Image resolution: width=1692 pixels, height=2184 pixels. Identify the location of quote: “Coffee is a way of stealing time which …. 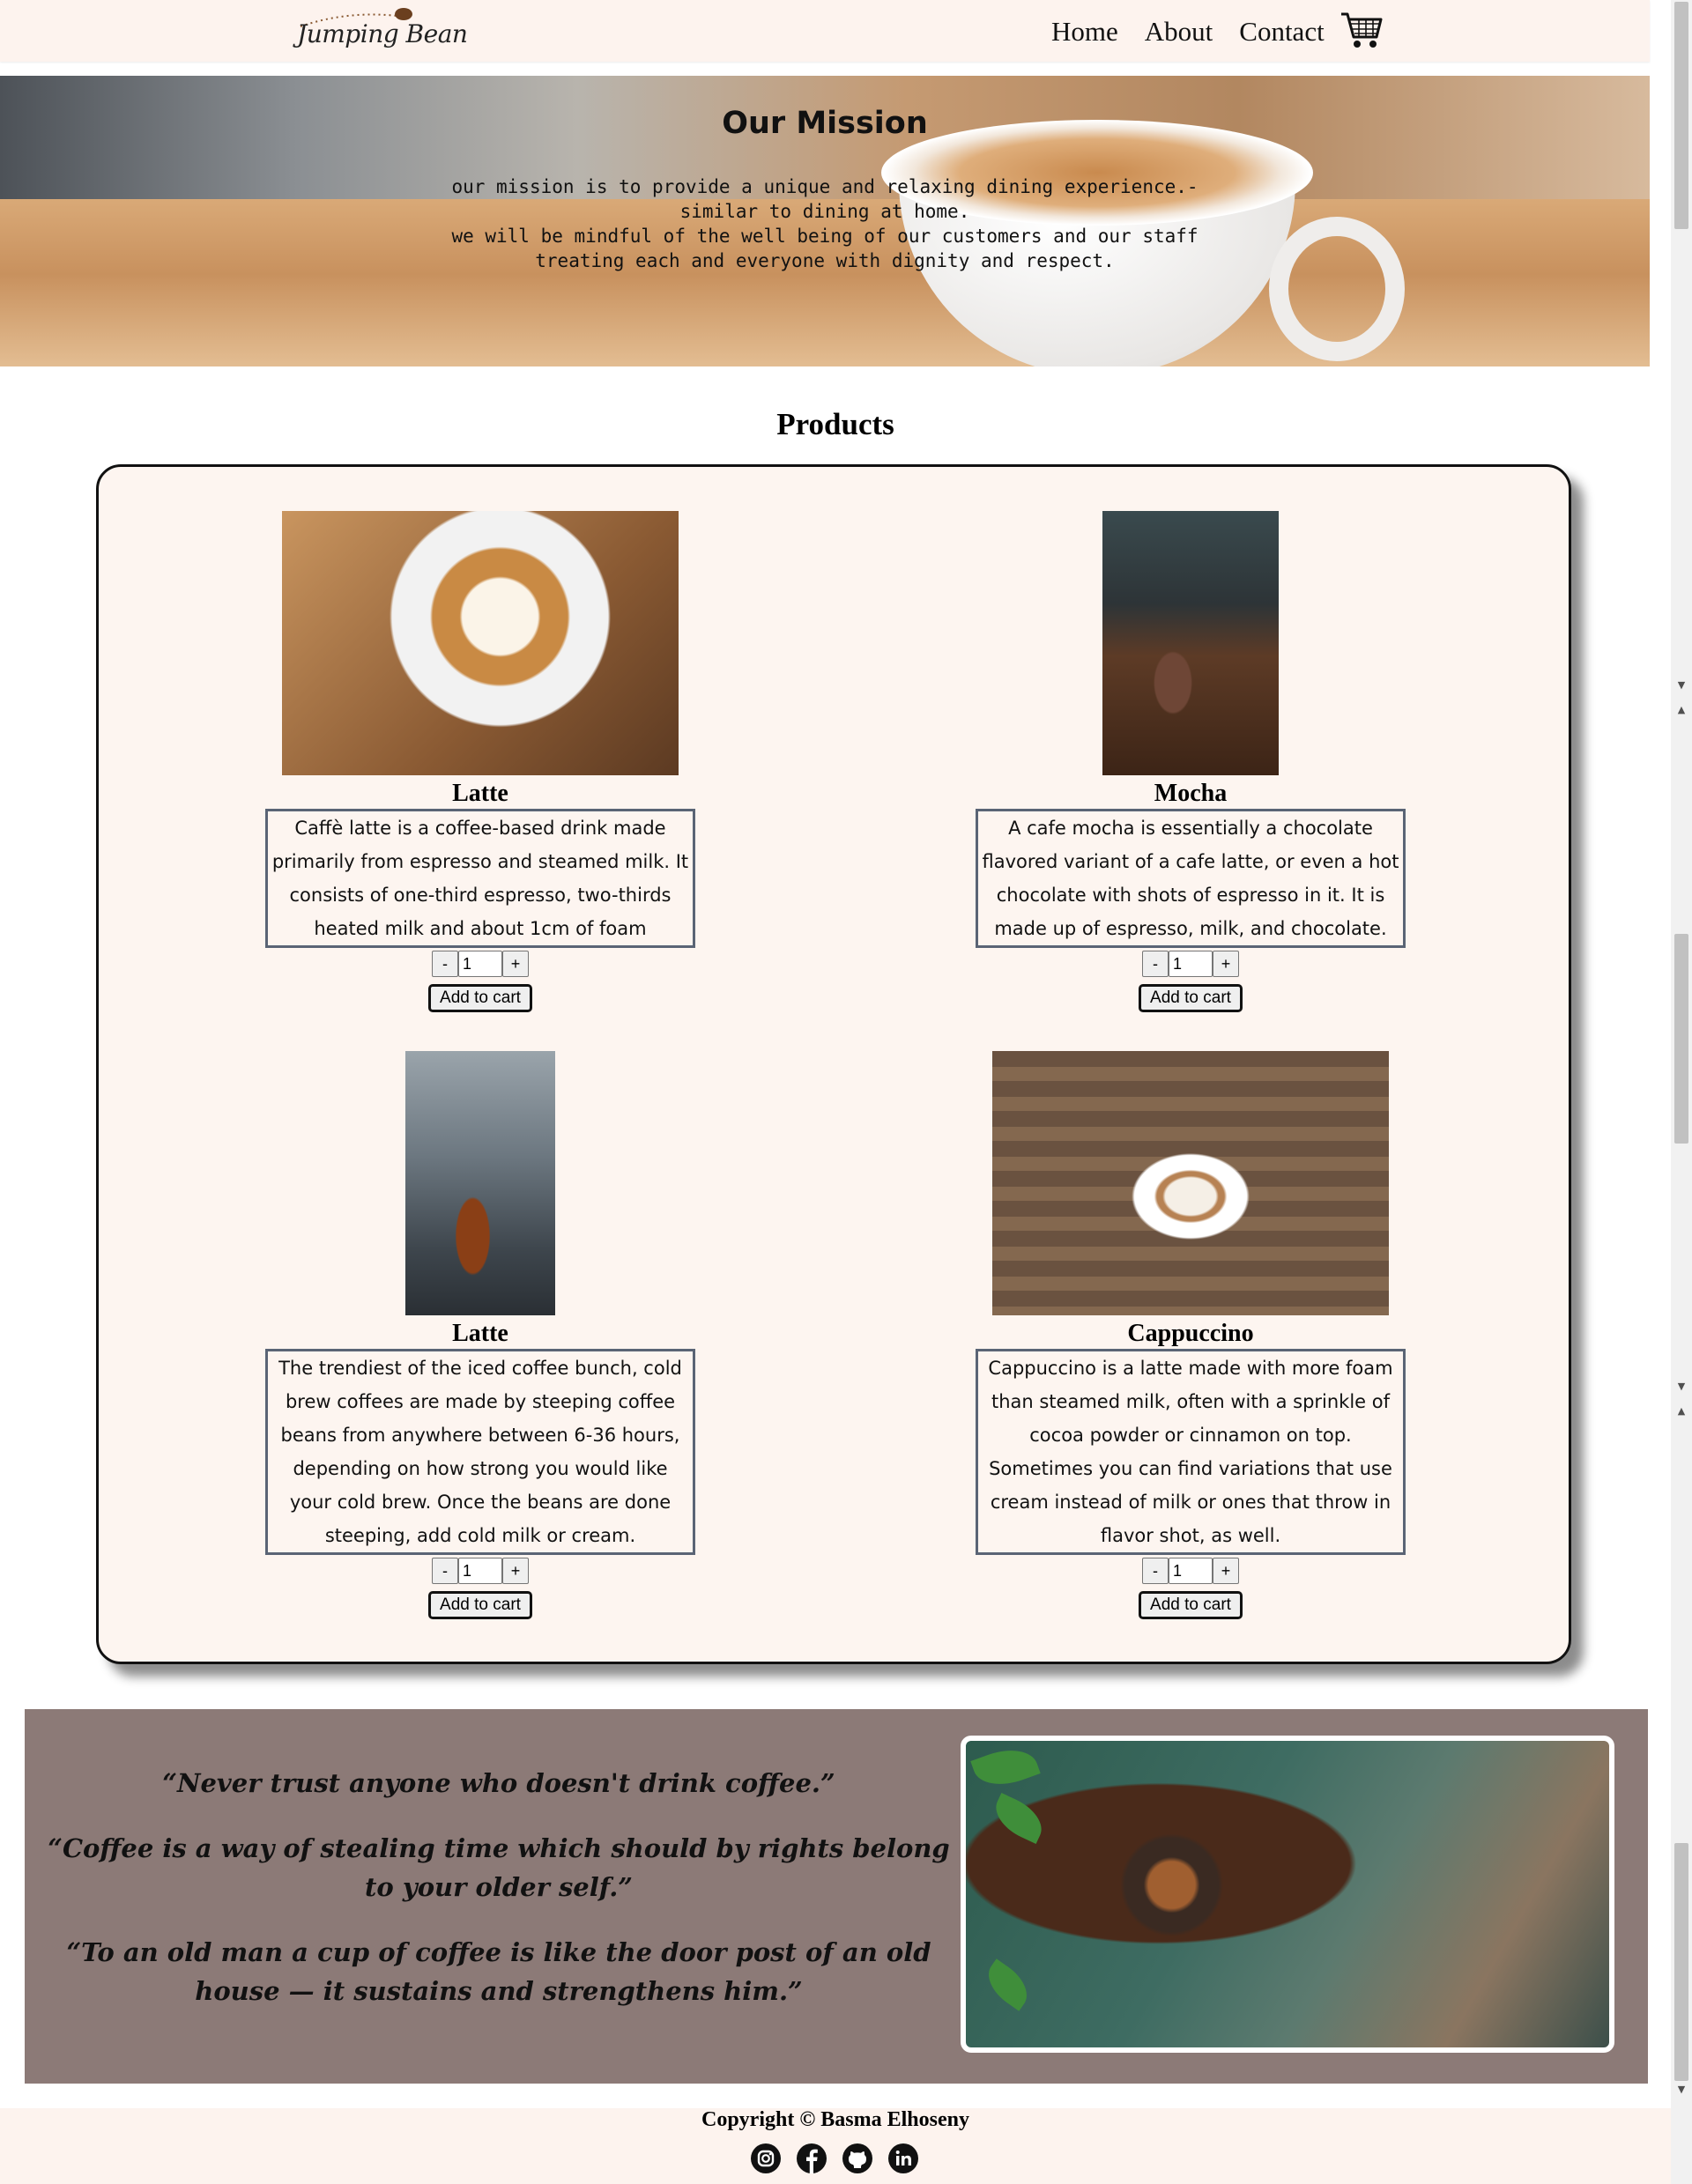
(499, 1867).